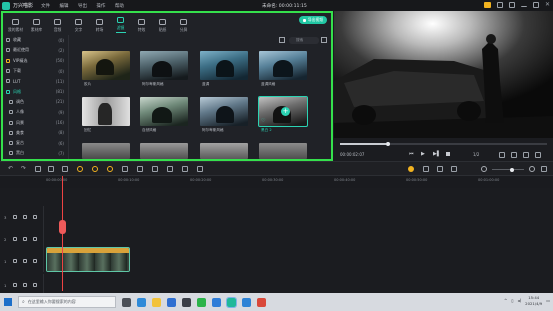  Describe the element at coordinates (484, 169) in the screenshot. I see `zoom-out-icon` at that location.